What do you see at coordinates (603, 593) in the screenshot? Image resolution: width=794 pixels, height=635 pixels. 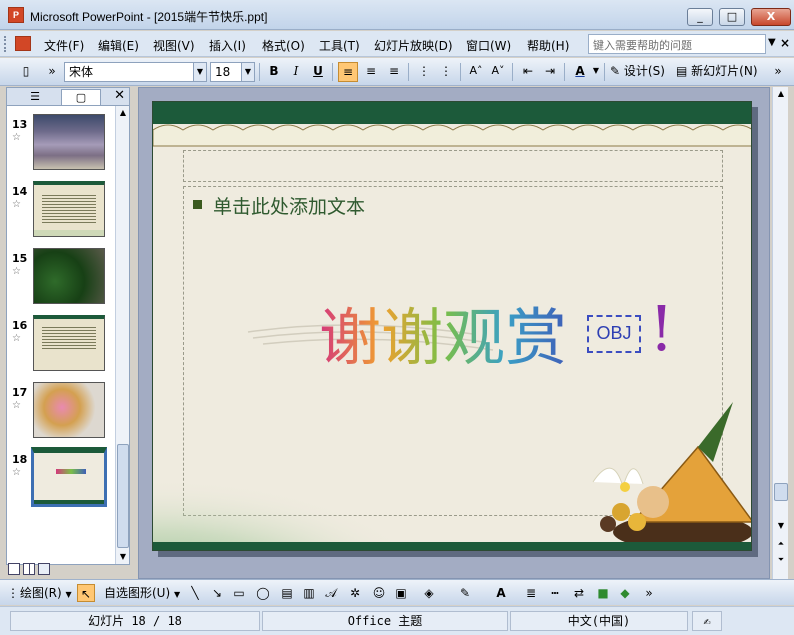 I see `shadow-style-icon: ■` at bounding box center [603, 593].